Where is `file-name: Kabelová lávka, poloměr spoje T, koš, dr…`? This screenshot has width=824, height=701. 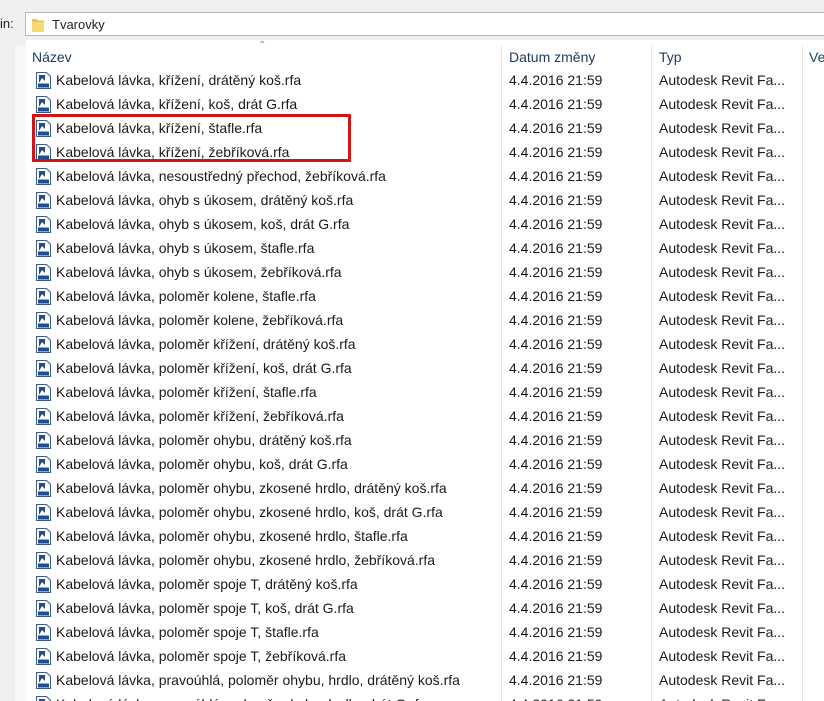
file-name: Kabelová lávka, poloměr spoje T, koš, dr… is located at coordinates (205, 608).